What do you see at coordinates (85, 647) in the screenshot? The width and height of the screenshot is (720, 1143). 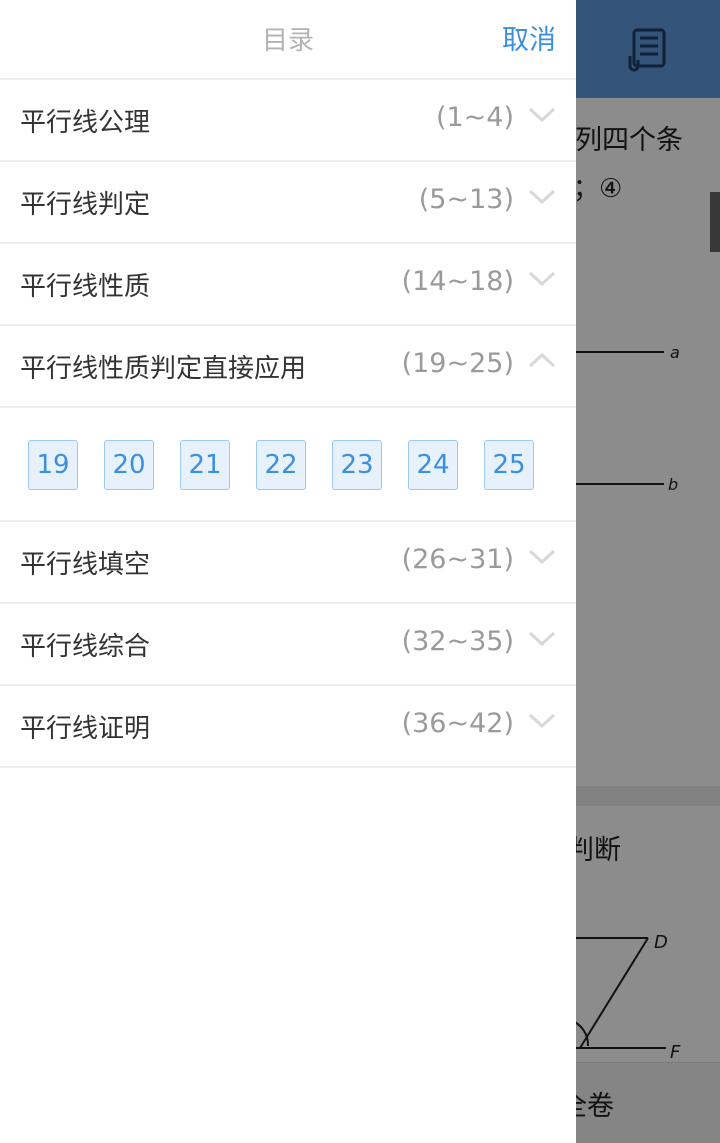 I see `section-title: 平行线综合` at bounding box center [85, 647].